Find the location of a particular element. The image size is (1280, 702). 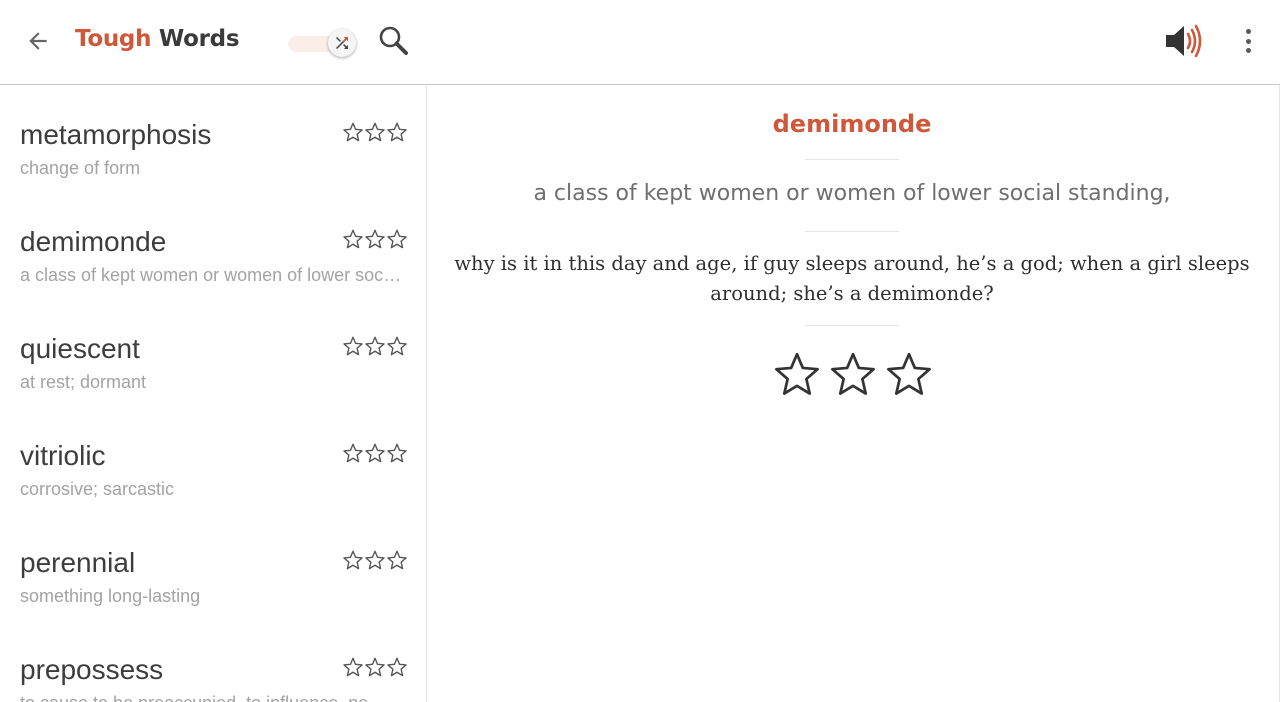

volume-icon is located at coordinates (1184, 41).